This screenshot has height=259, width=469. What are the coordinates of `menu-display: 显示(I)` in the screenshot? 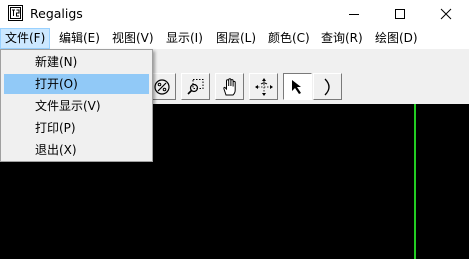 It's located at (184, 38).